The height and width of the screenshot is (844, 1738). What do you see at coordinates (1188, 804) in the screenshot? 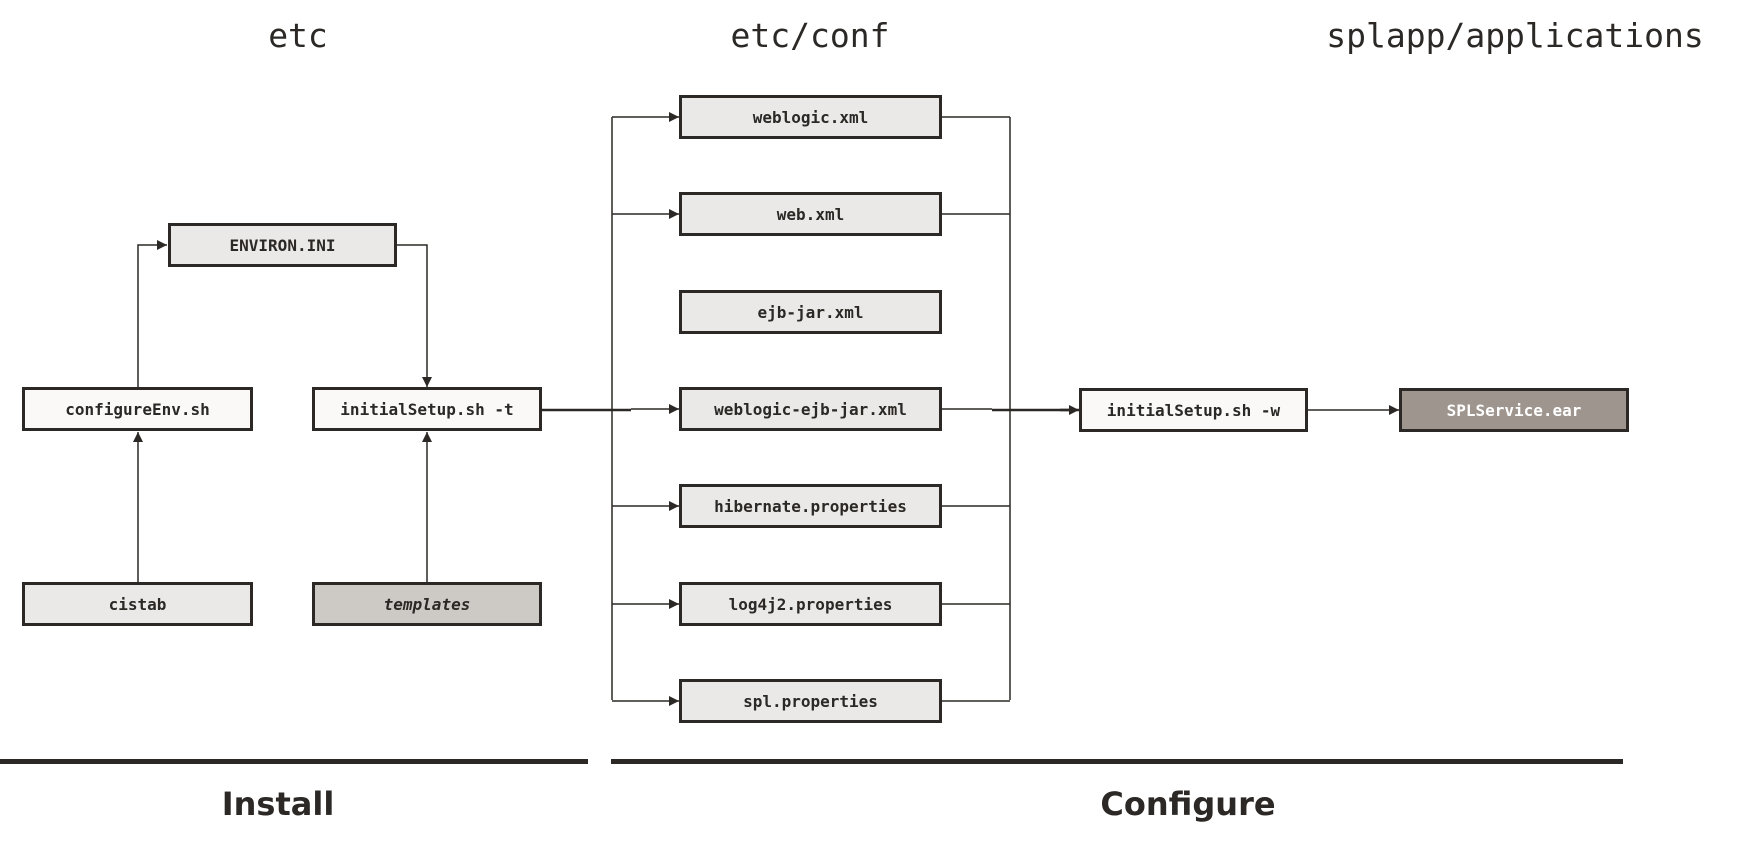
I see `configure-phase-label: Configure` at bounding box center [1188, 804].